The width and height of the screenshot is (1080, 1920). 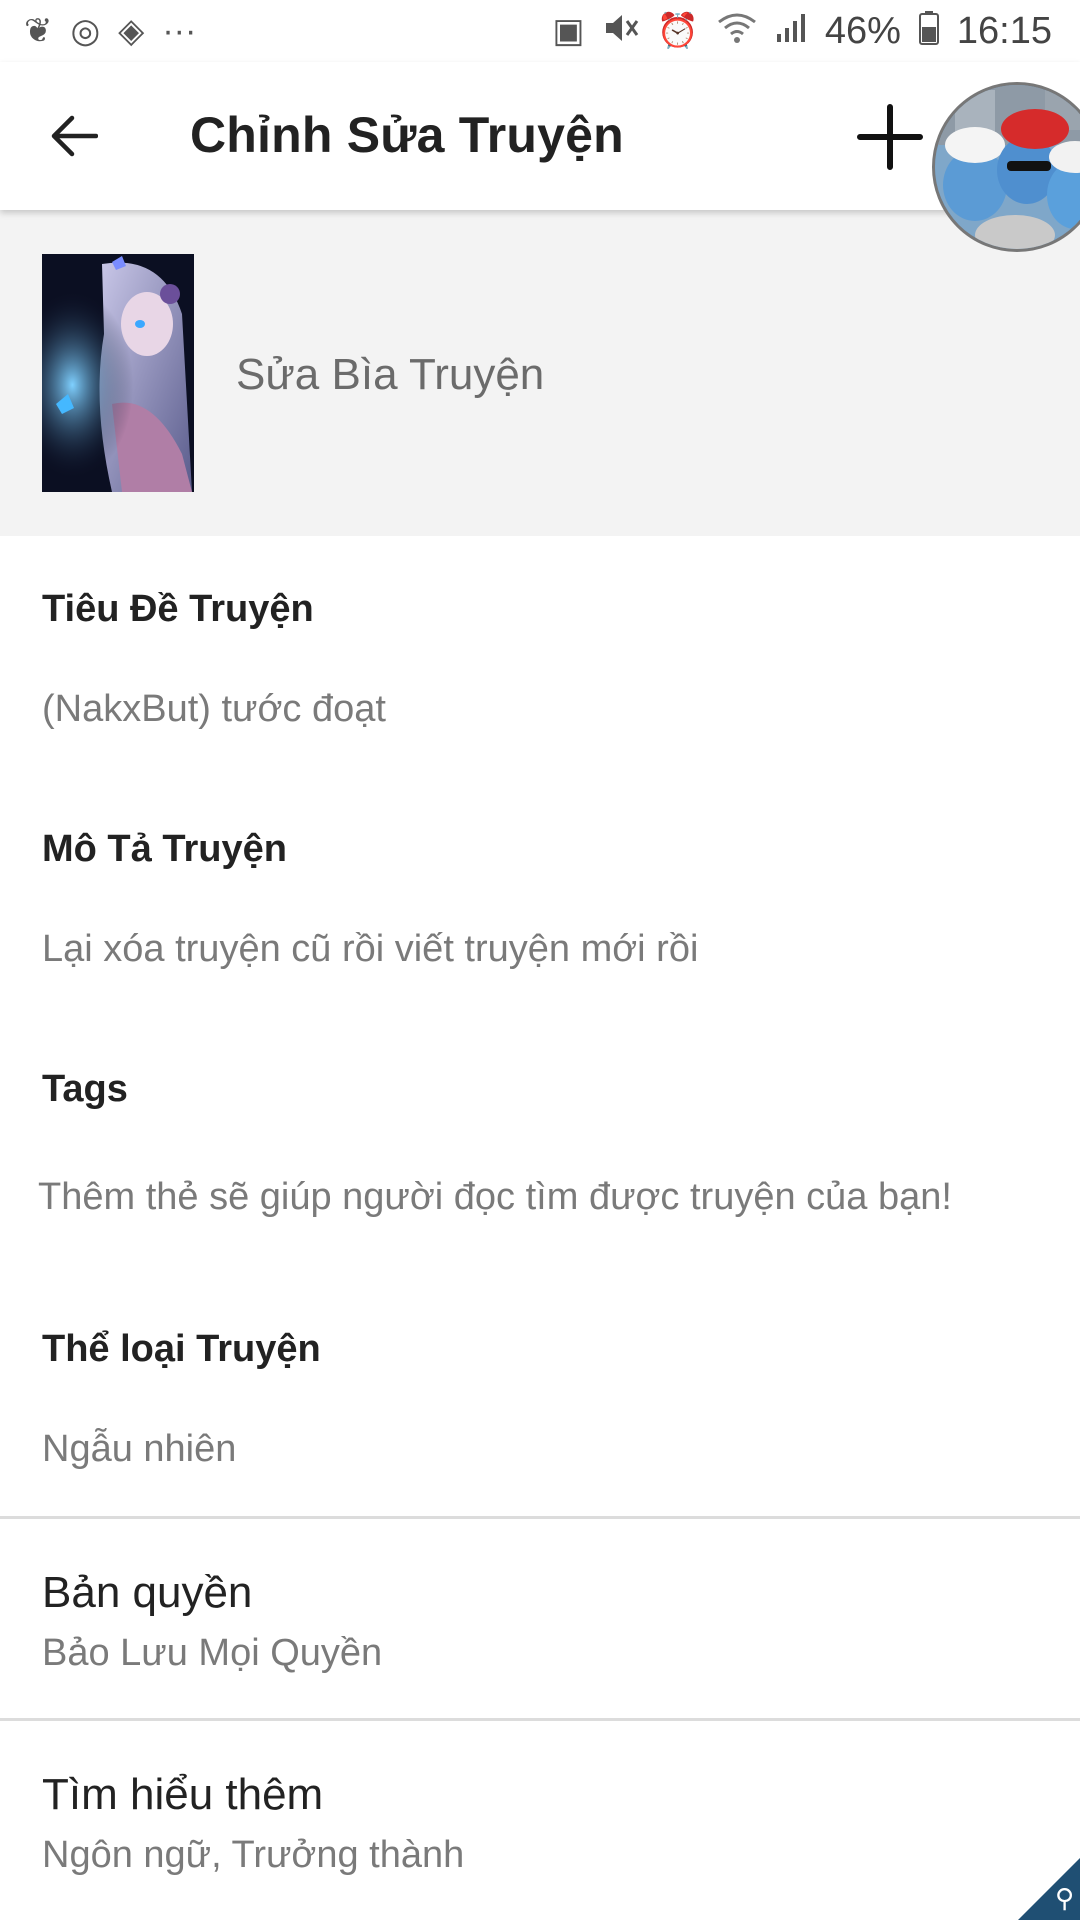 What do you see at coordinates (1064, 1898) in the screenshot?
I see `key-icon: ⚲` at bounding box center [1064, 1898].